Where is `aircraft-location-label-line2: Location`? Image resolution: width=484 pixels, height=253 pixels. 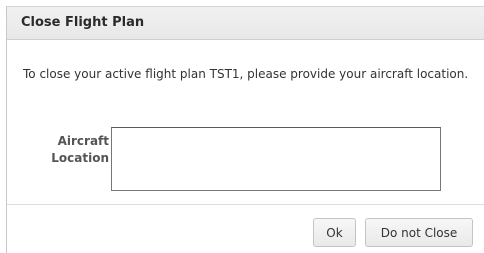
aircraft-location-label-line2: Location is located at coordinates (80, 158).